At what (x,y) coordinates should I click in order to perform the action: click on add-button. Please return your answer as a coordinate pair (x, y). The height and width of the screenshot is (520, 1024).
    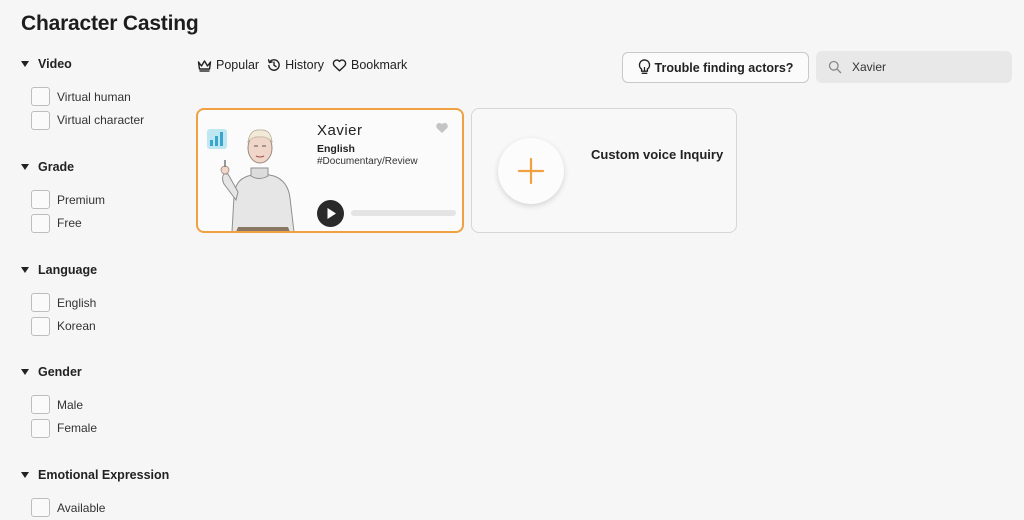
    Looking at the image, I should click on (531, 171).